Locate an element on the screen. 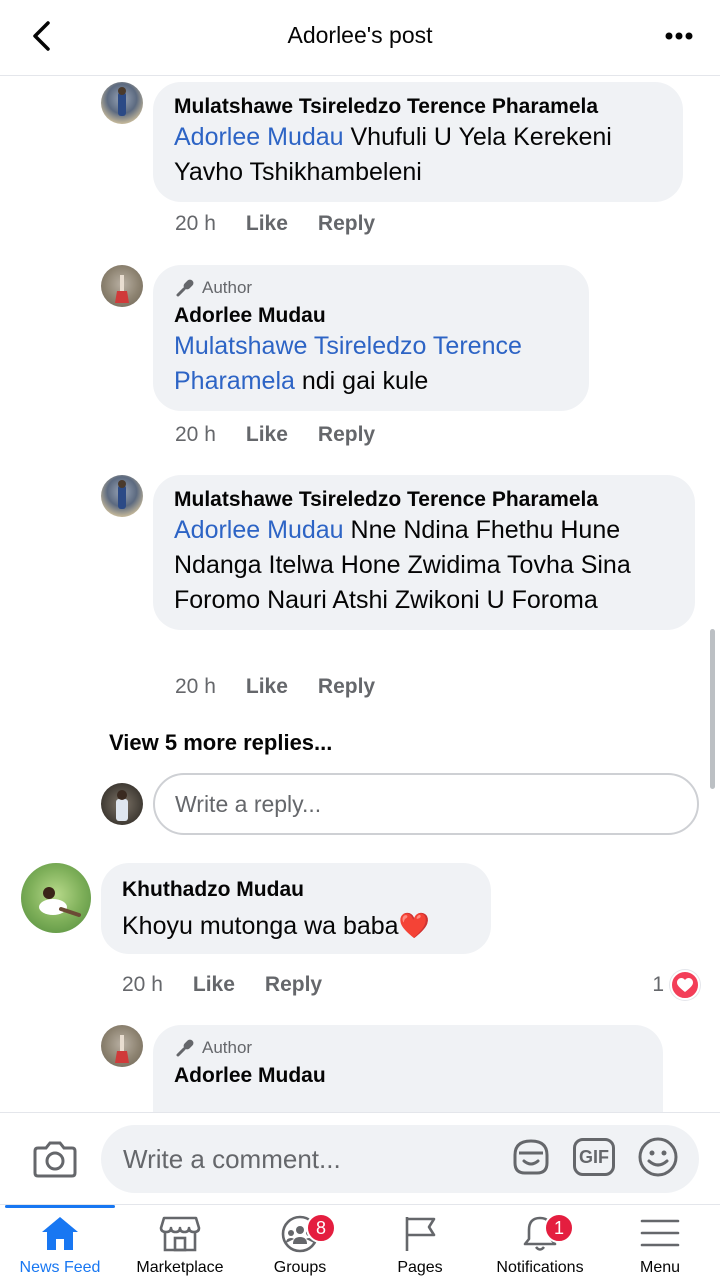 The height and width of the screenshot is (1280, 720). tab-marketplace: Marketplace is located at coordinates (180, 1242).